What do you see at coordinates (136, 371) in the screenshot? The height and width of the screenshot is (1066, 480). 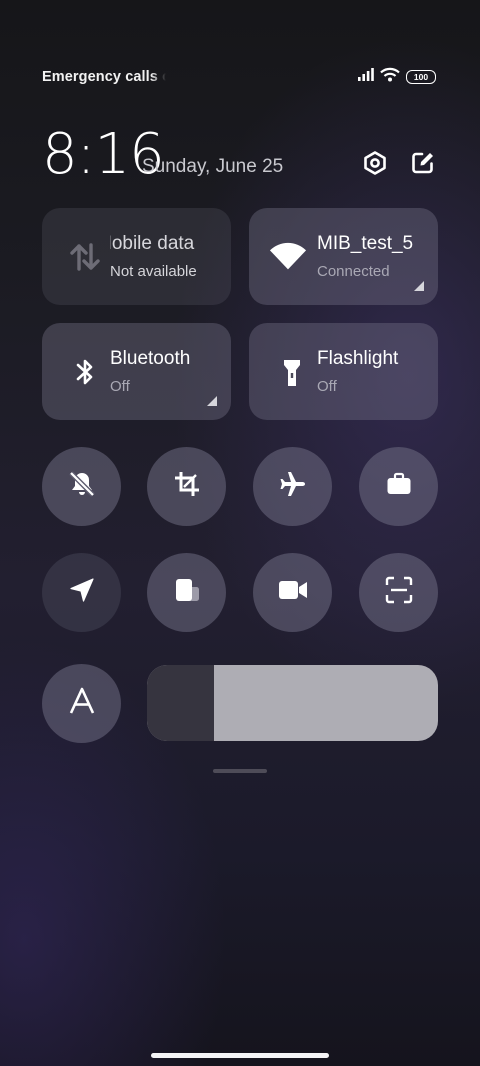 I see `tile-bluetooth: Bluetooth Off` at bounding box center [136, 371].